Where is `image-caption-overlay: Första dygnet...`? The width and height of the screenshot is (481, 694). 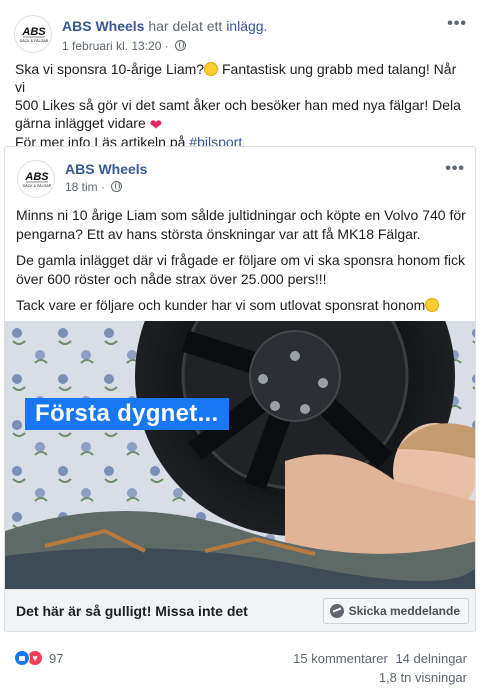 image-caption-overlay: Första dygnet... is located at coordinates (127, 414).